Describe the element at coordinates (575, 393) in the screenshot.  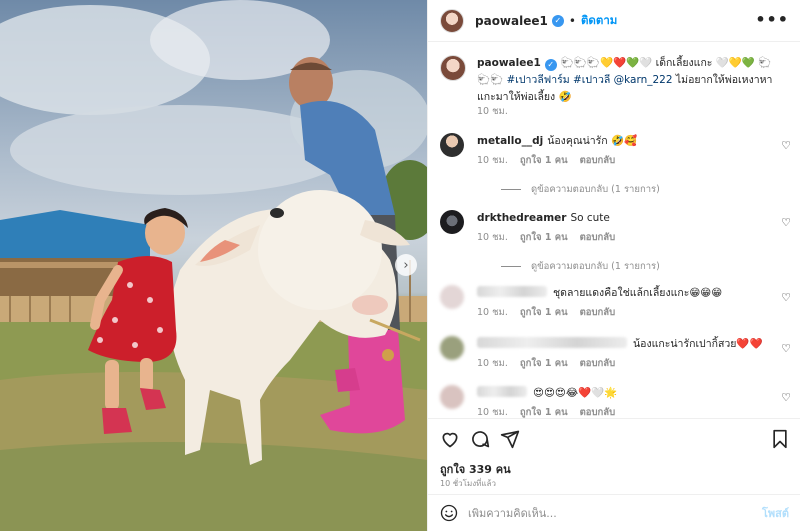
I see `comment-text: 😍😍😍😂❤️🤍🌟` at that location.